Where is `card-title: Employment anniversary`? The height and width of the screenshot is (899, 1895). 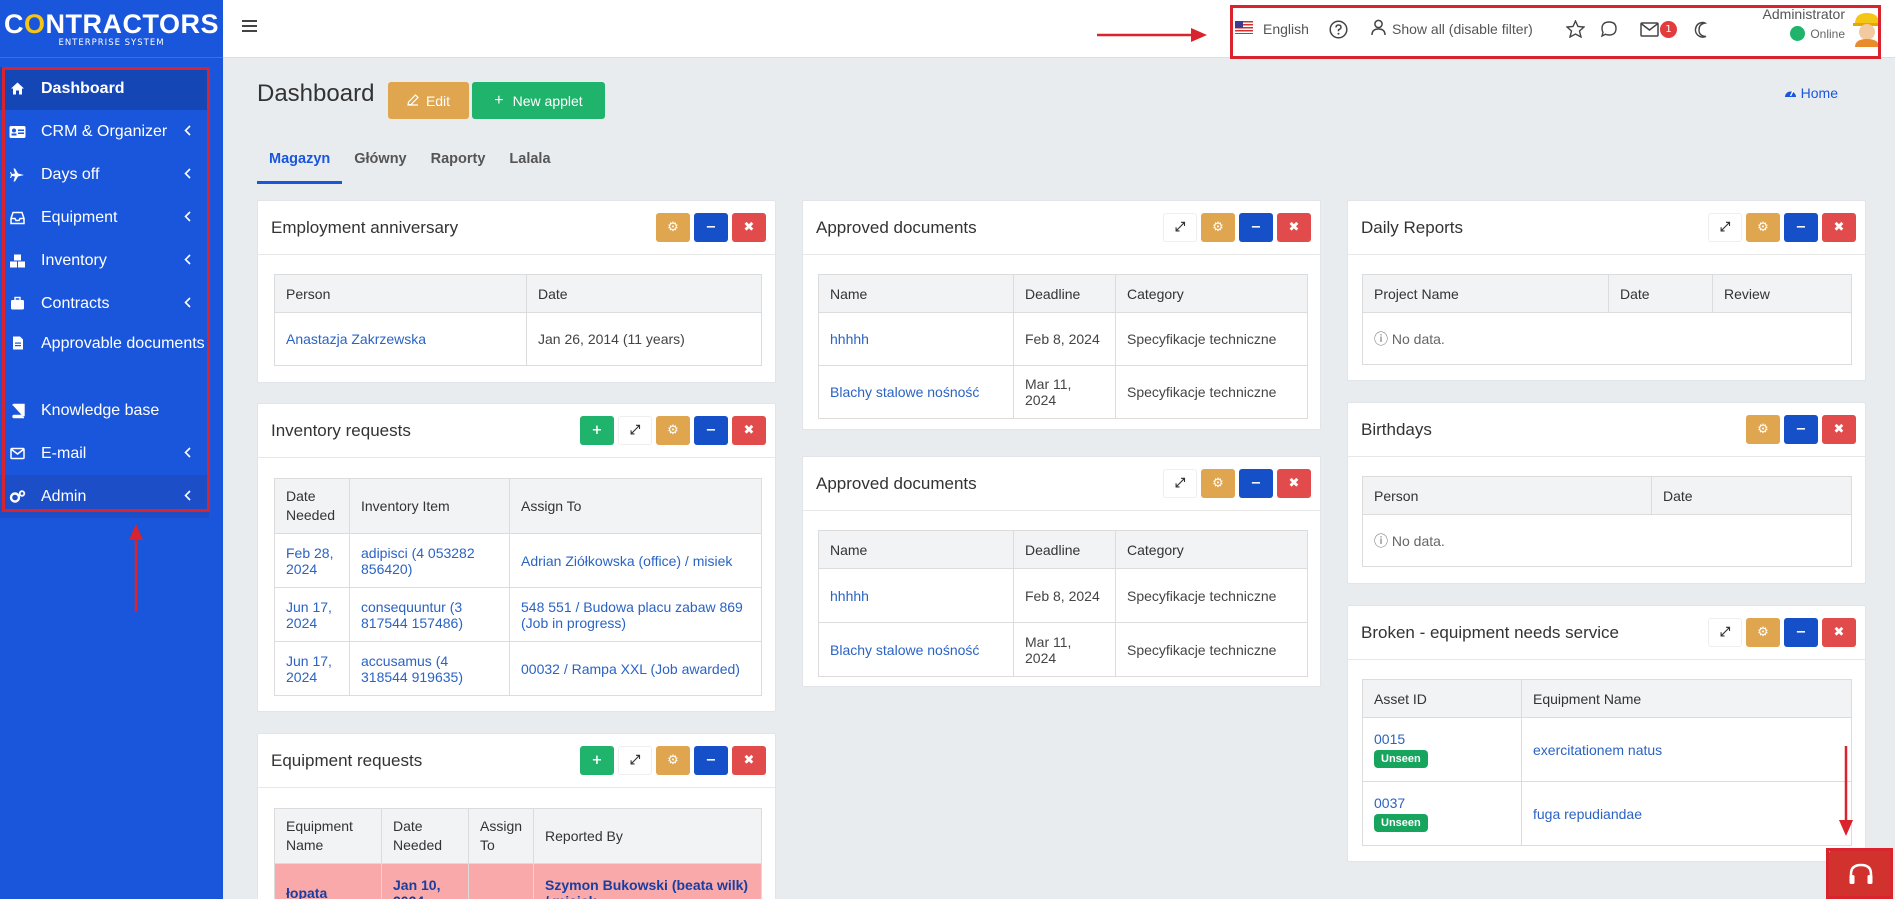
card-title: Employment anniversary is located at coordinates (365, 227).